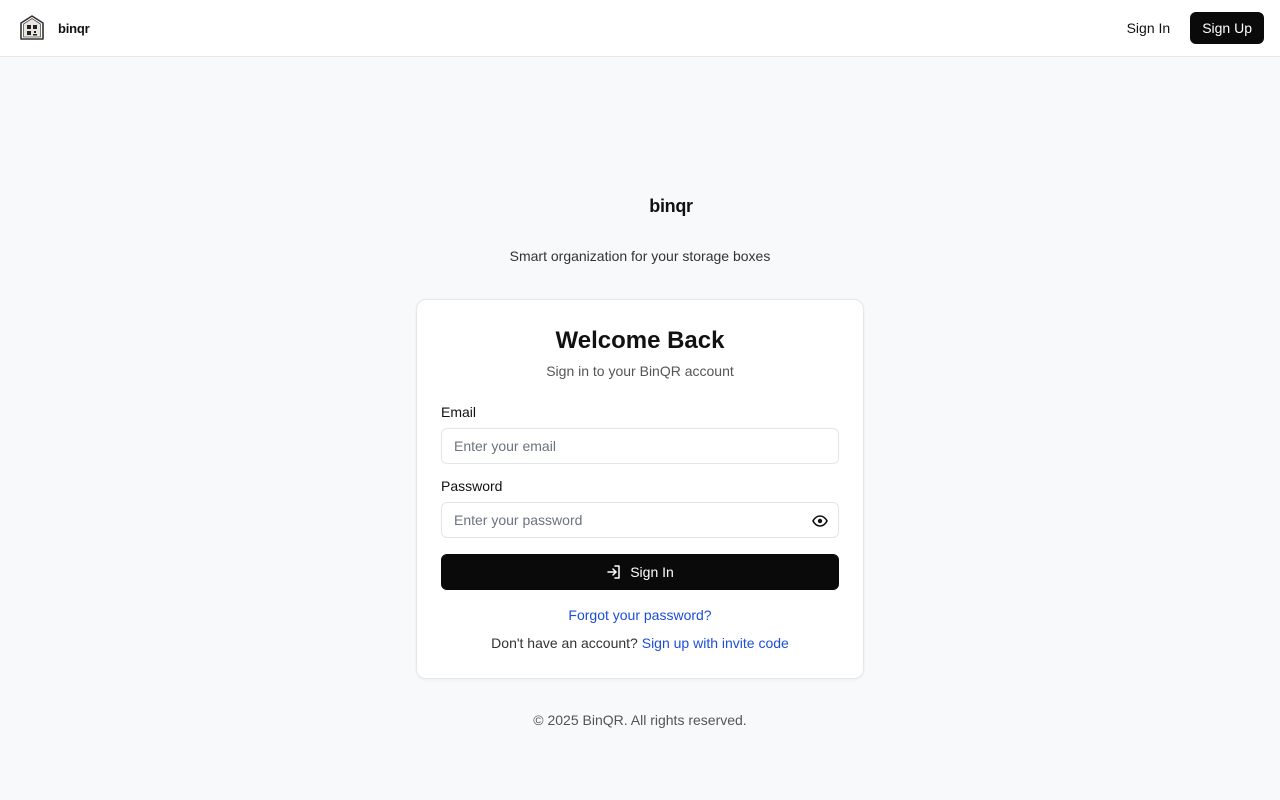 The image size is (1280, 800). Describe the element at coordinates (564, 643) in the screenshot. I see `signup-prompt: Don't have an account?` at that location.